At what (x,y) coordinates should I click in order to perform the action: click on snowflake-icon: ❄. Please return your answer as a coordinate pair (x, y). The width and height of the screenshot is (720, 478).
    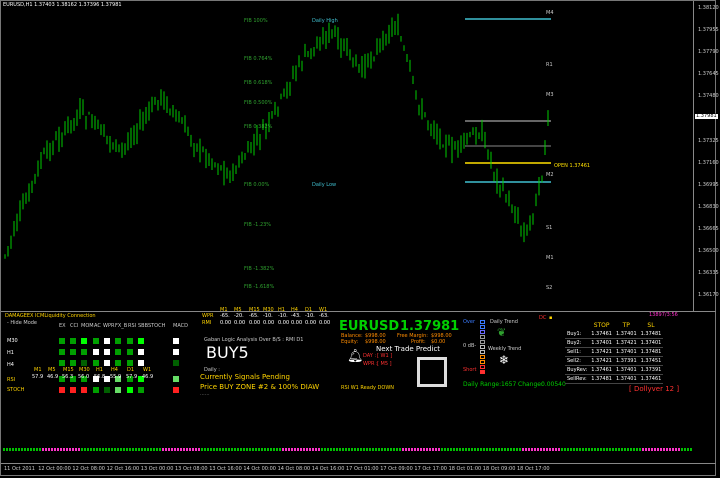
    Looking at the image, I should click on (504, 360).